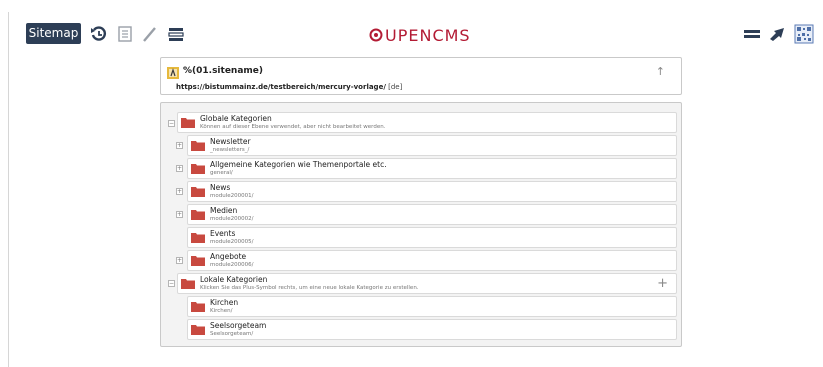 Image resolution: width=823 pixels, height=367 pixels. Describe the element at coordinates (232, 196) in the screenshot. I see `tree-item-subtitle: module200001/` at that location.